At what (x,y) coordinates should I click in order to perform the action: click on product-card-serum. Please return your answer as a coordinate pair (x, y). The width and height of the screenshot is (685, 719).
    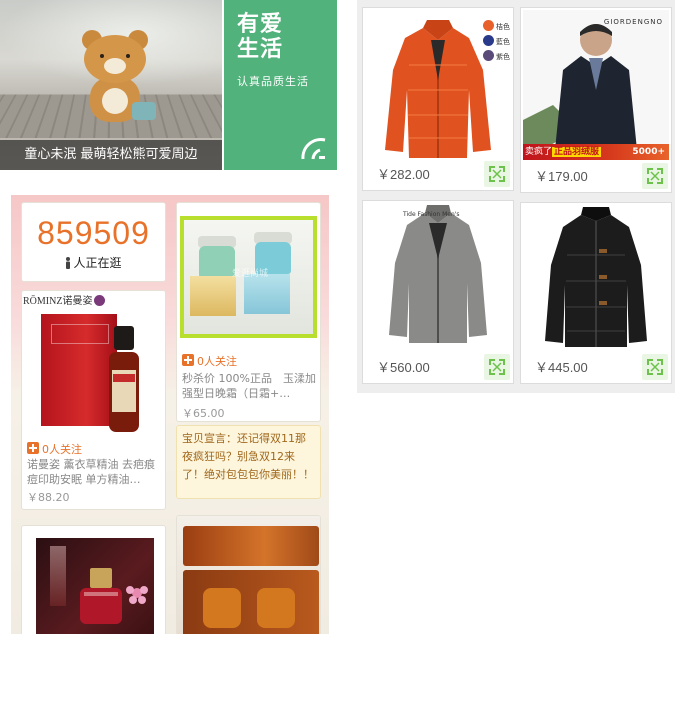
    Looking at the image, I should click on (93, 579).